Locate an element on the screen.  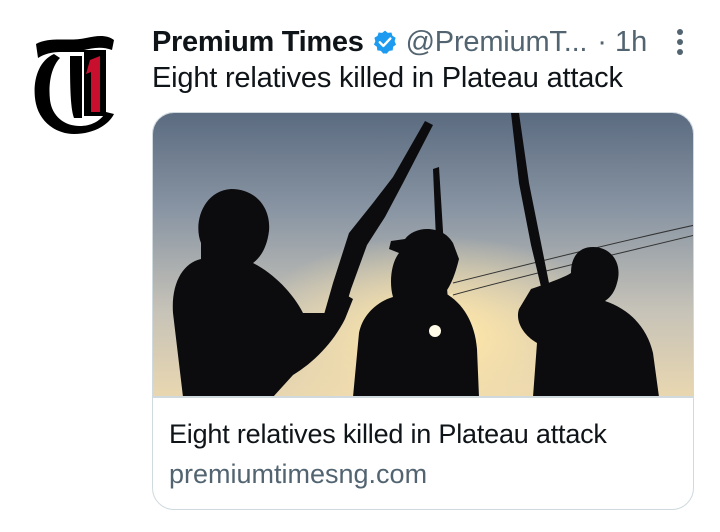
more-vertical-icon is located at coordinates (680, 42).